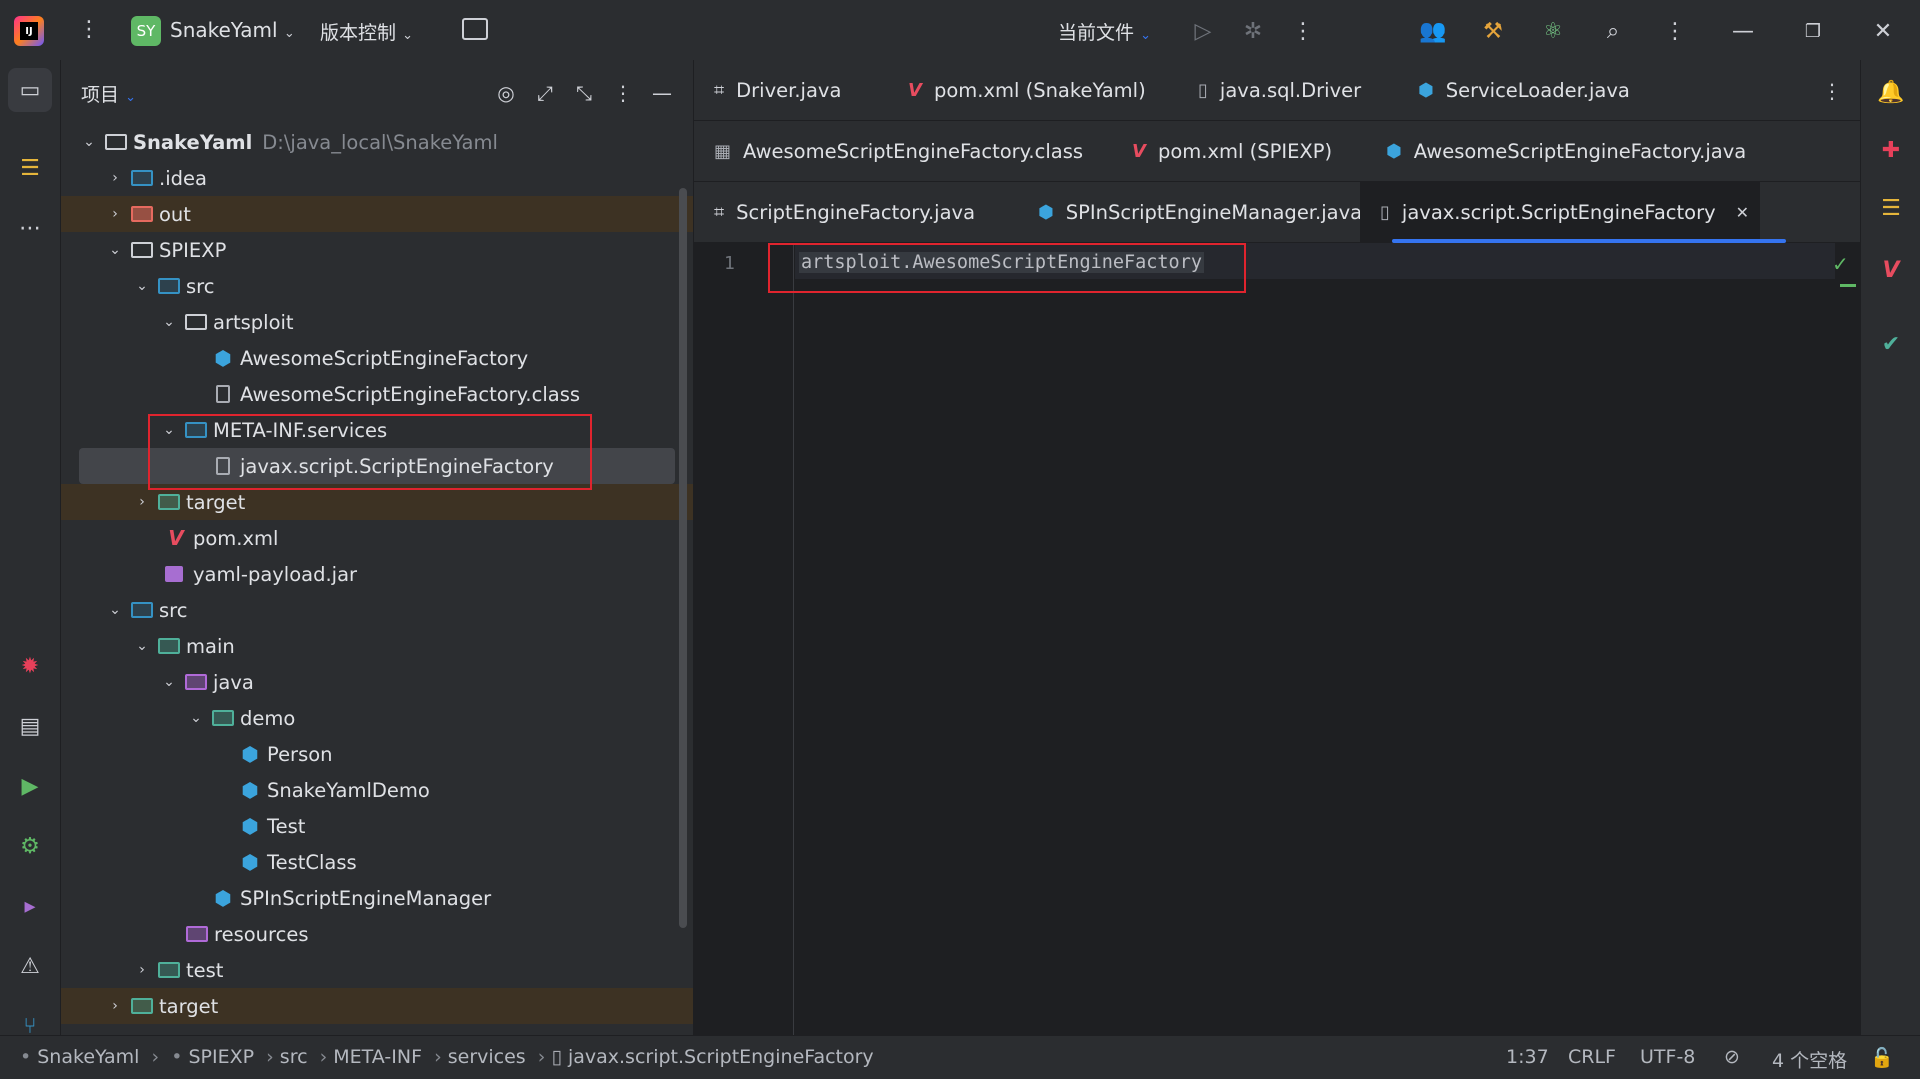 The height and width of the screenshot is (1079, 1920). I want to click on options-icon: ⋮, so click(623, 93).